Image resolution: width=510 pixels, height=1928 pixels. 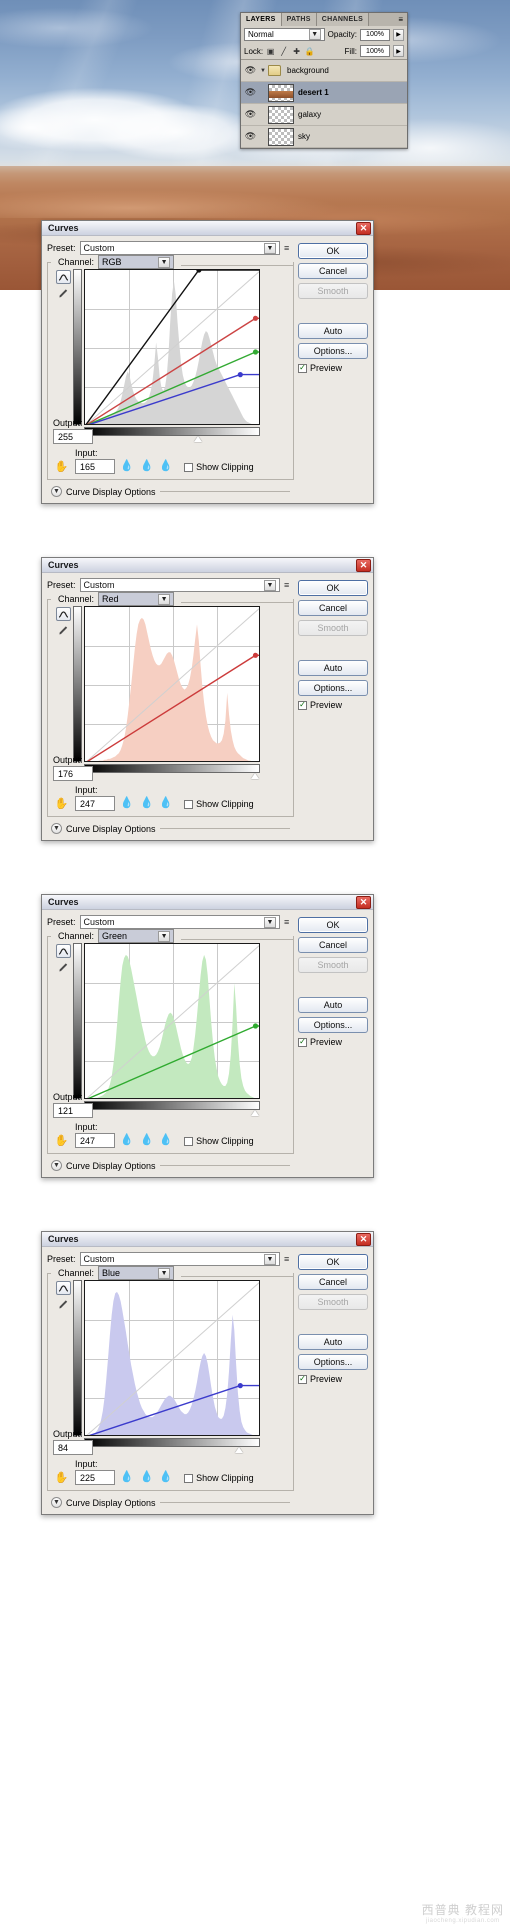 I want to click on opacity-input: 100%, so click(x=375, y=34).